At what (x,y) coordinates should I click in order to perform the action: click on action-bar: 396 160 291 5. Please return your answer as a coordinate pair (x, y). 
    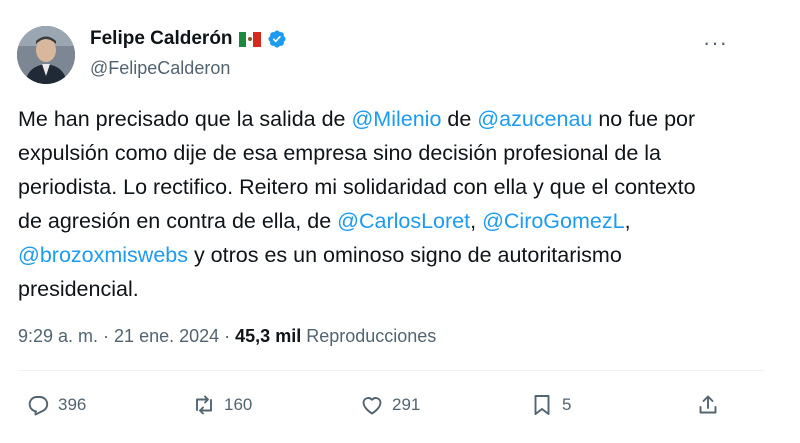
    Looking at the image, I should click on (400, 408).